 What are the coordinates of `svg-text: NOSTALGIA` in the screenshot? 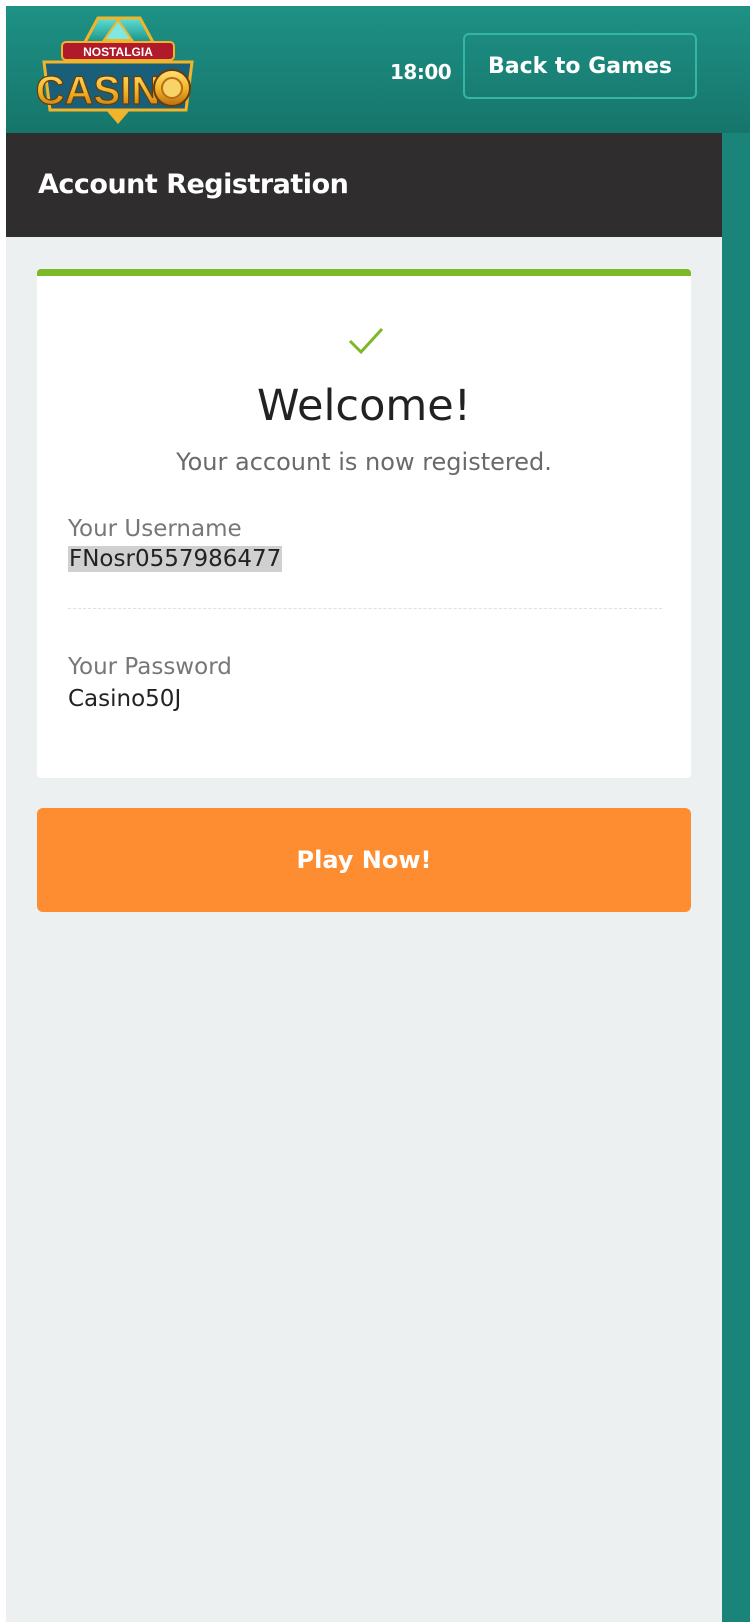 It's located at (118, 52).